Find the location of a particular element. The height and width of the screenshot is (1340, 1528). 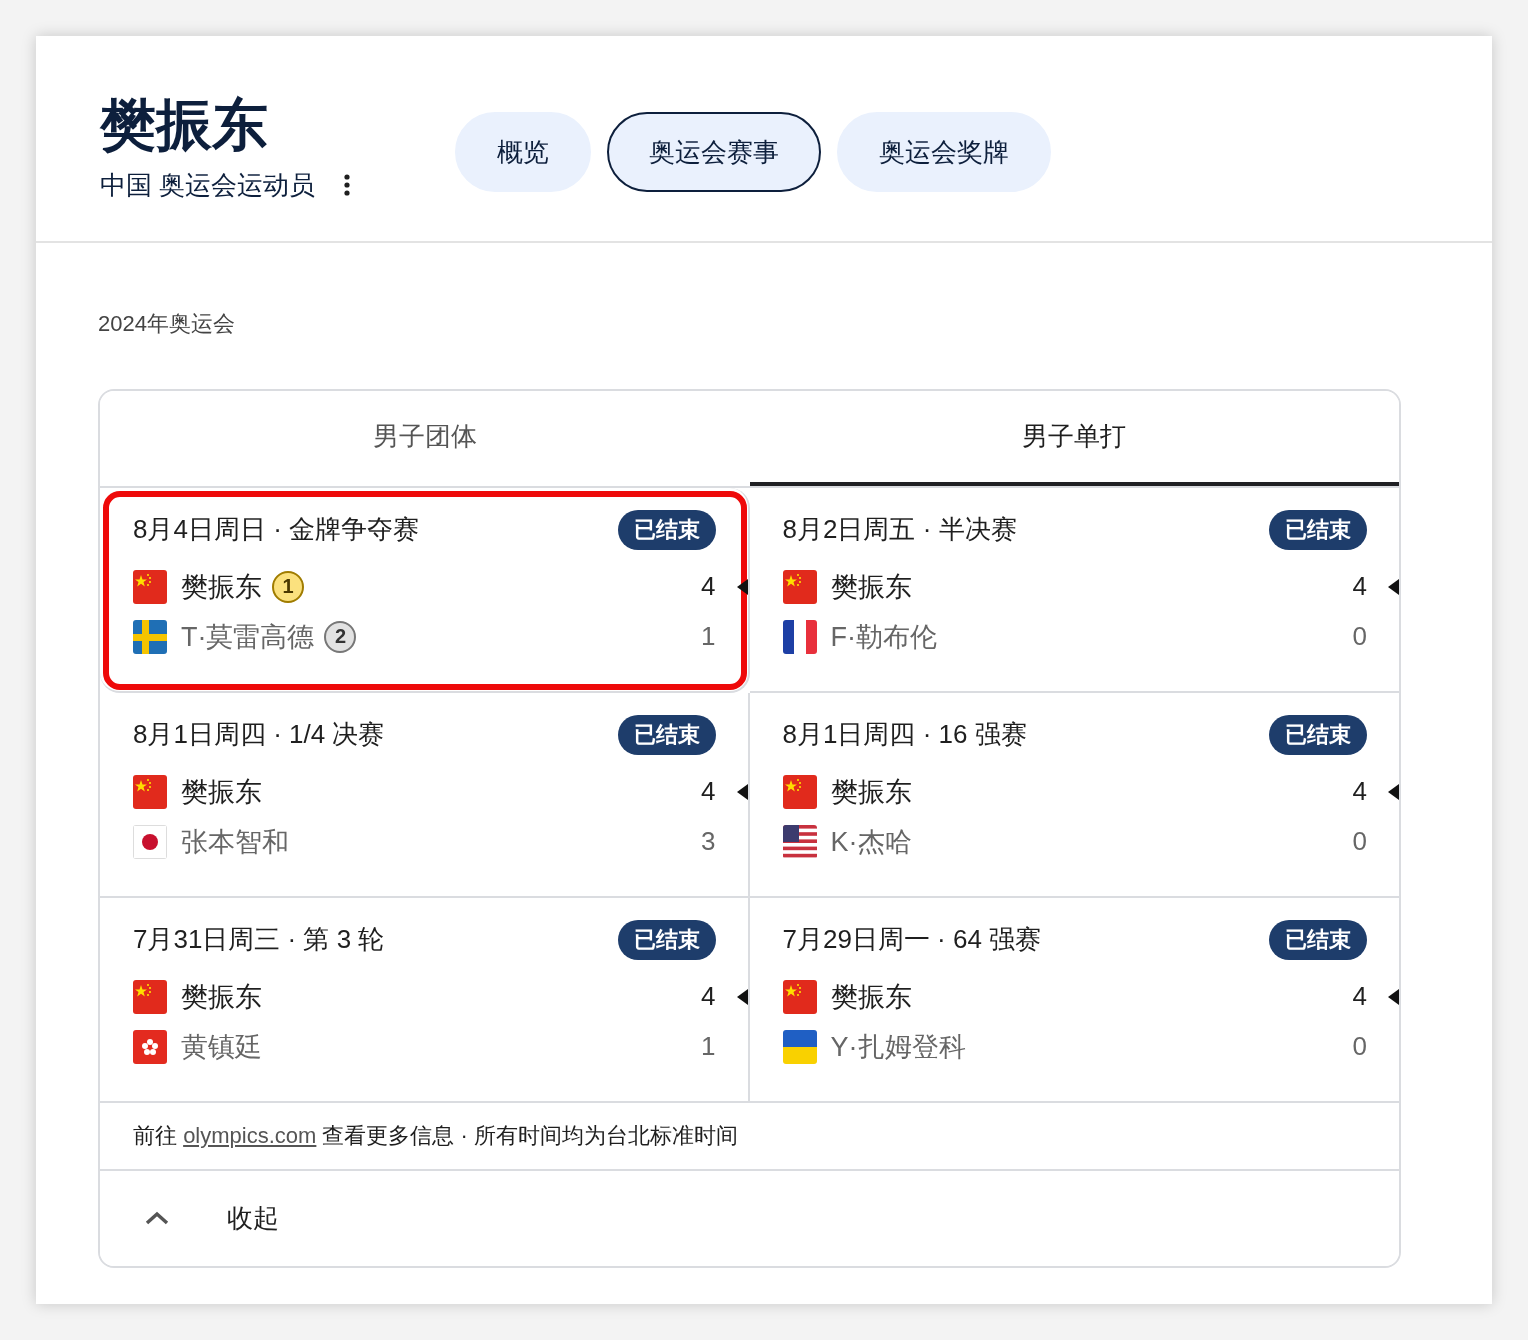

player-score: 3 is located at coordinates (708, 842).